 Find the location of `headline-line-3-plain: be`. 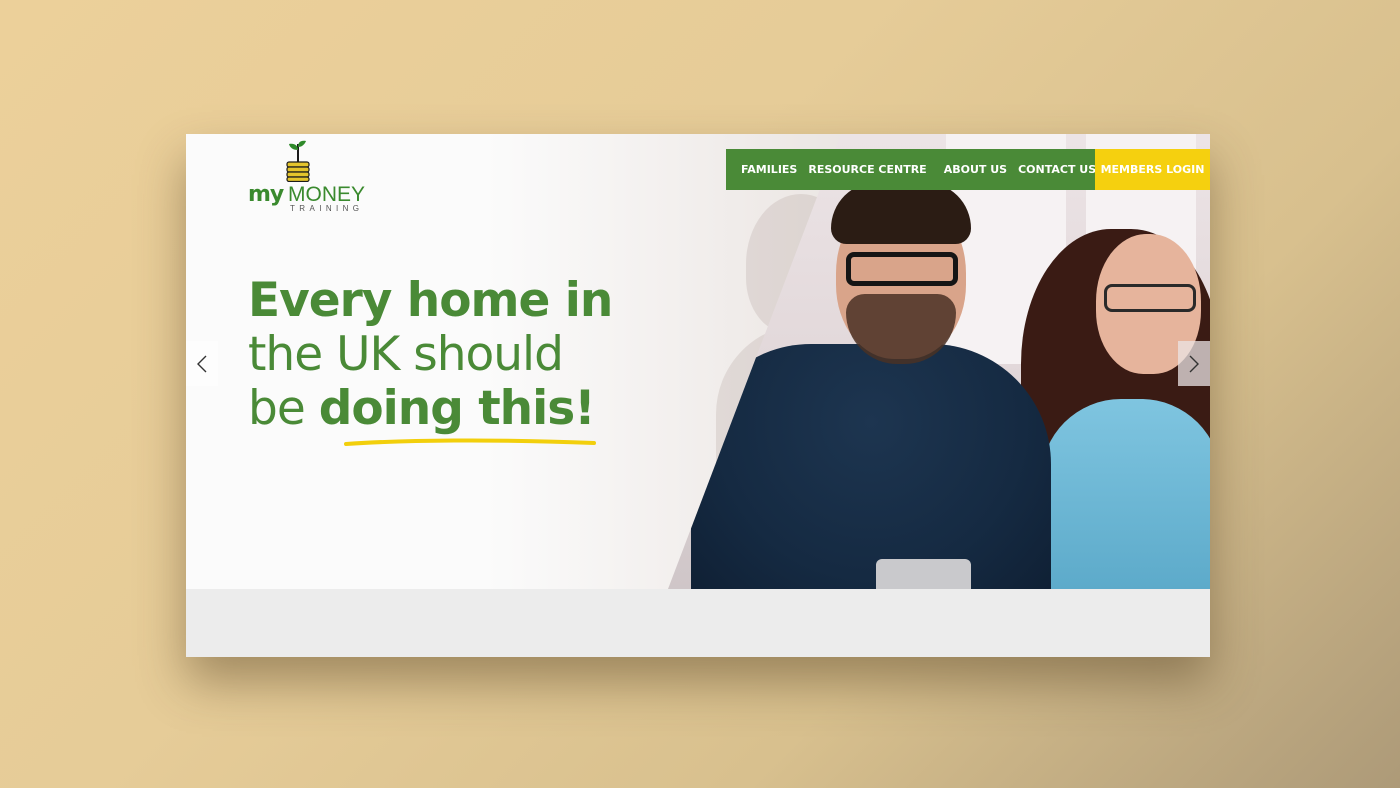

headline-line-3-plain: be is located at coordinates (277, 408).